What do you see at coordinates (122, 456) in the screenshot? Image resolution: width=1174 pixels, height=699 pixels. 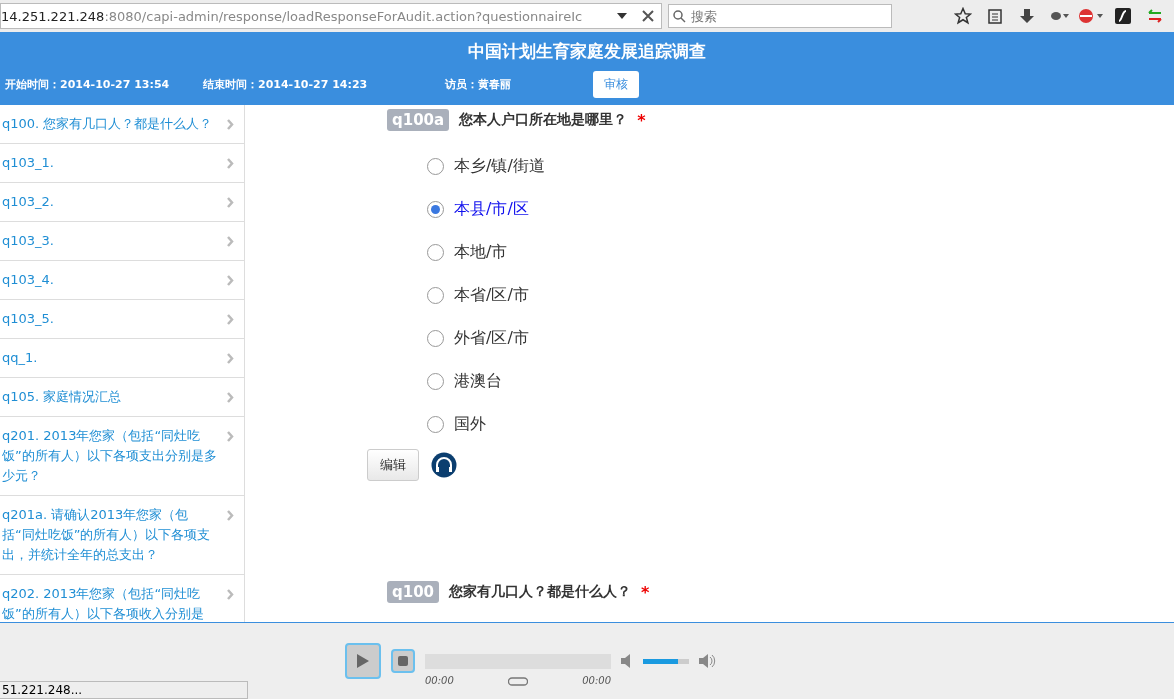 I see `sidebar-item: q201. 2013年您家（包括“同灶吃饭”的所有人）以下各项支出分别是多少元？` at bounding box center [122, 456].